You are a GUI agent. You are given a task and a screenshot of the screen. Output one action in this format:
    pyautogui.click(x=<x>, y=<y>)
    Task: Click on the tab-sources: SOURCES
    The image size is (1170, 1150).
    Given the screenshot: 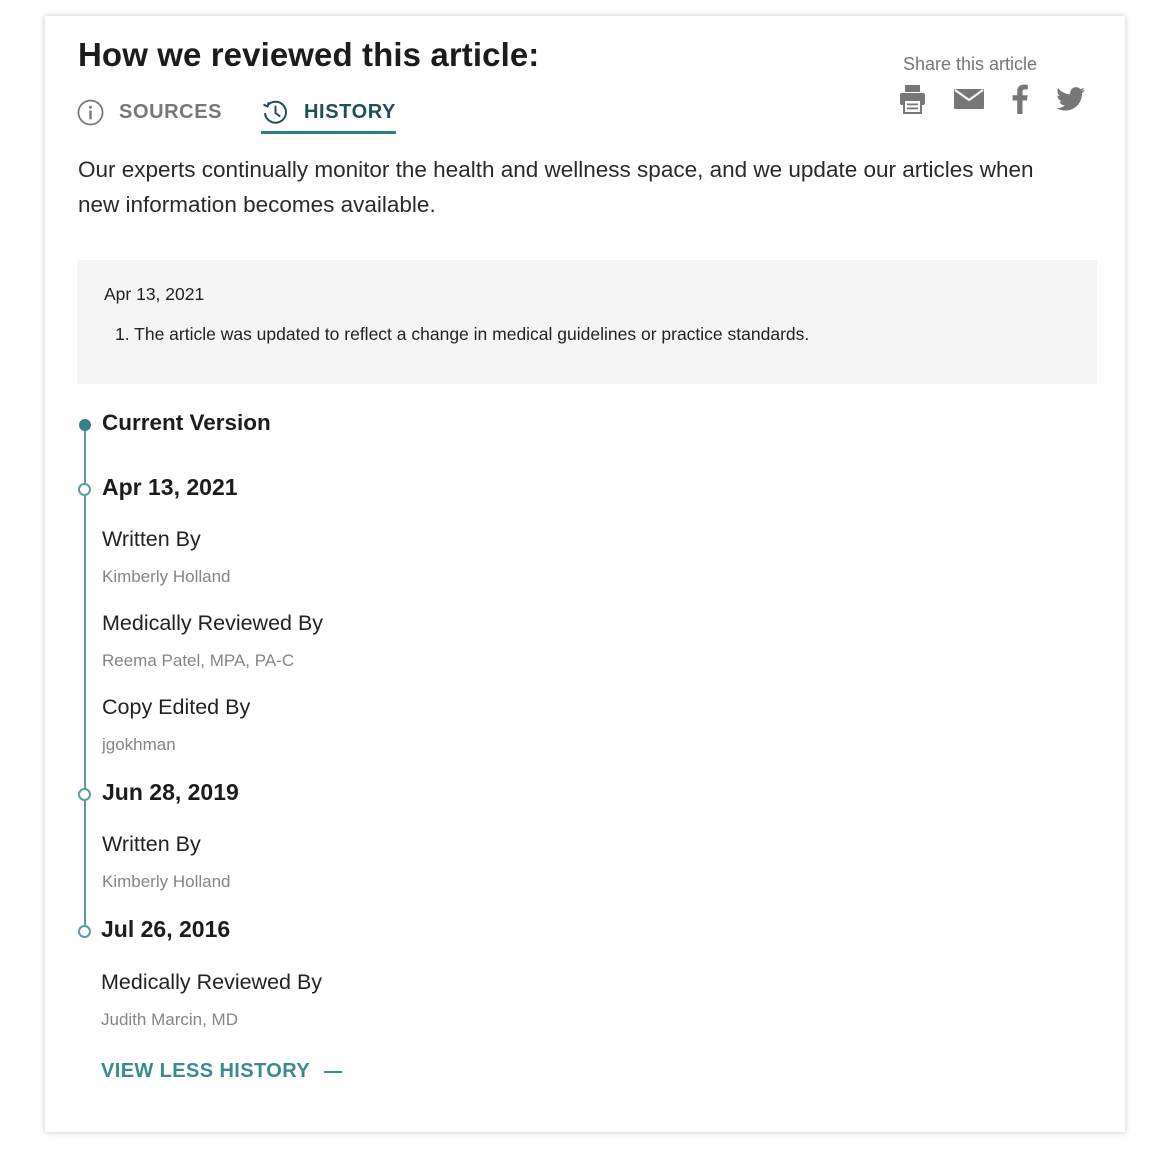 What is the action you would take?
    pyautogui.click(x=149, y=112)
    